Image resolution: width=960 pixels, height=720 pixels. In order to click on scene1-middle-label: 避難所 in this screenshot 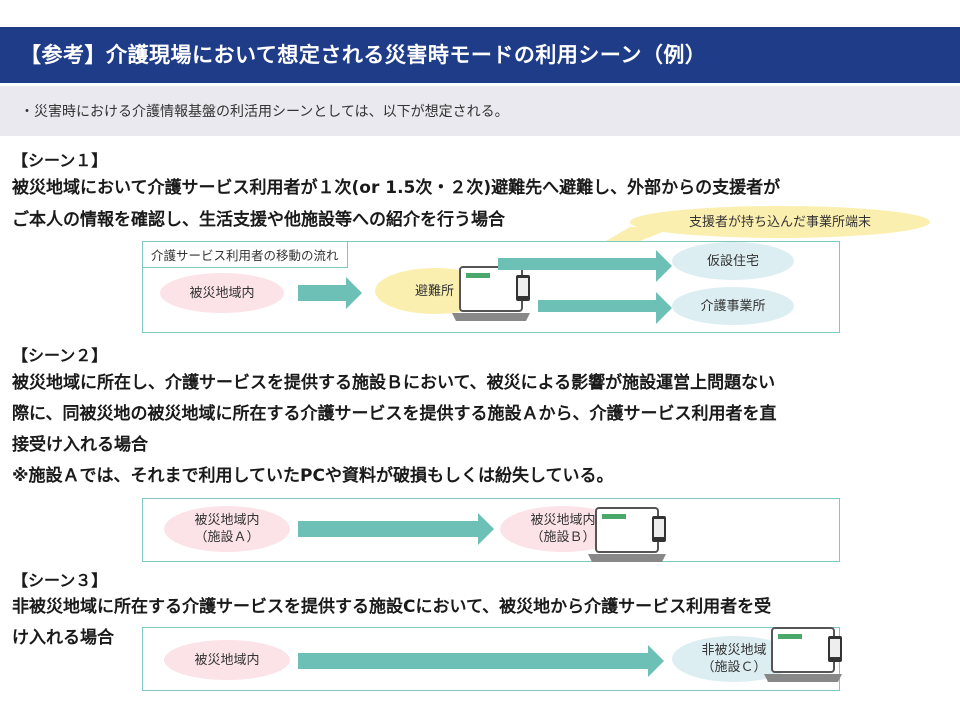, I will do `click(435, 291)`.